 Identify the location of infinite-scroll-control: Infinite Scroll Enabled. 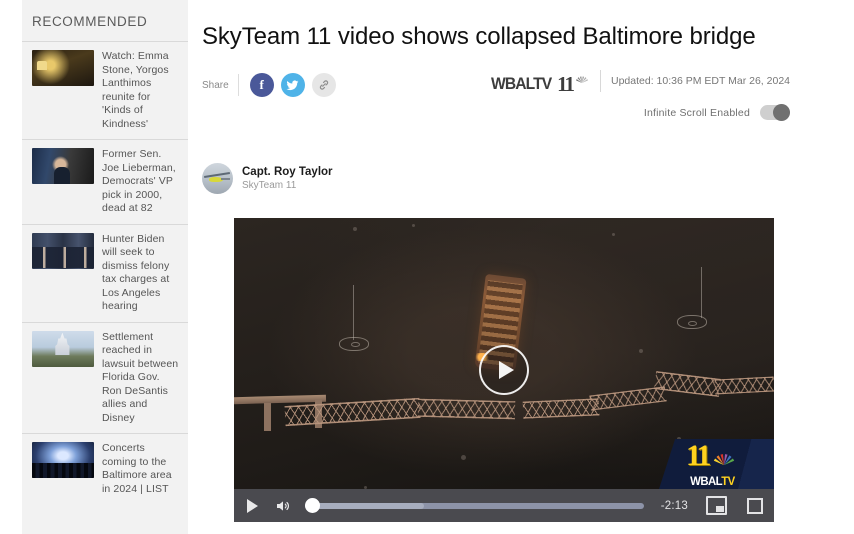
(716, 112).